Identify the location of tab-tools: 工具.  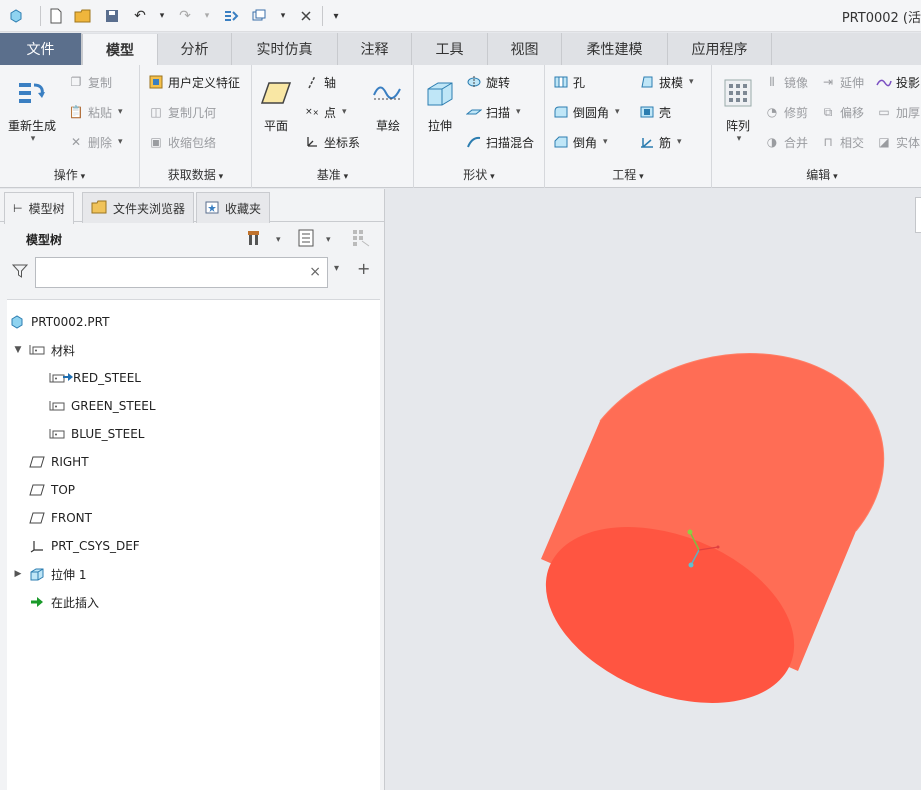
(450, 49).